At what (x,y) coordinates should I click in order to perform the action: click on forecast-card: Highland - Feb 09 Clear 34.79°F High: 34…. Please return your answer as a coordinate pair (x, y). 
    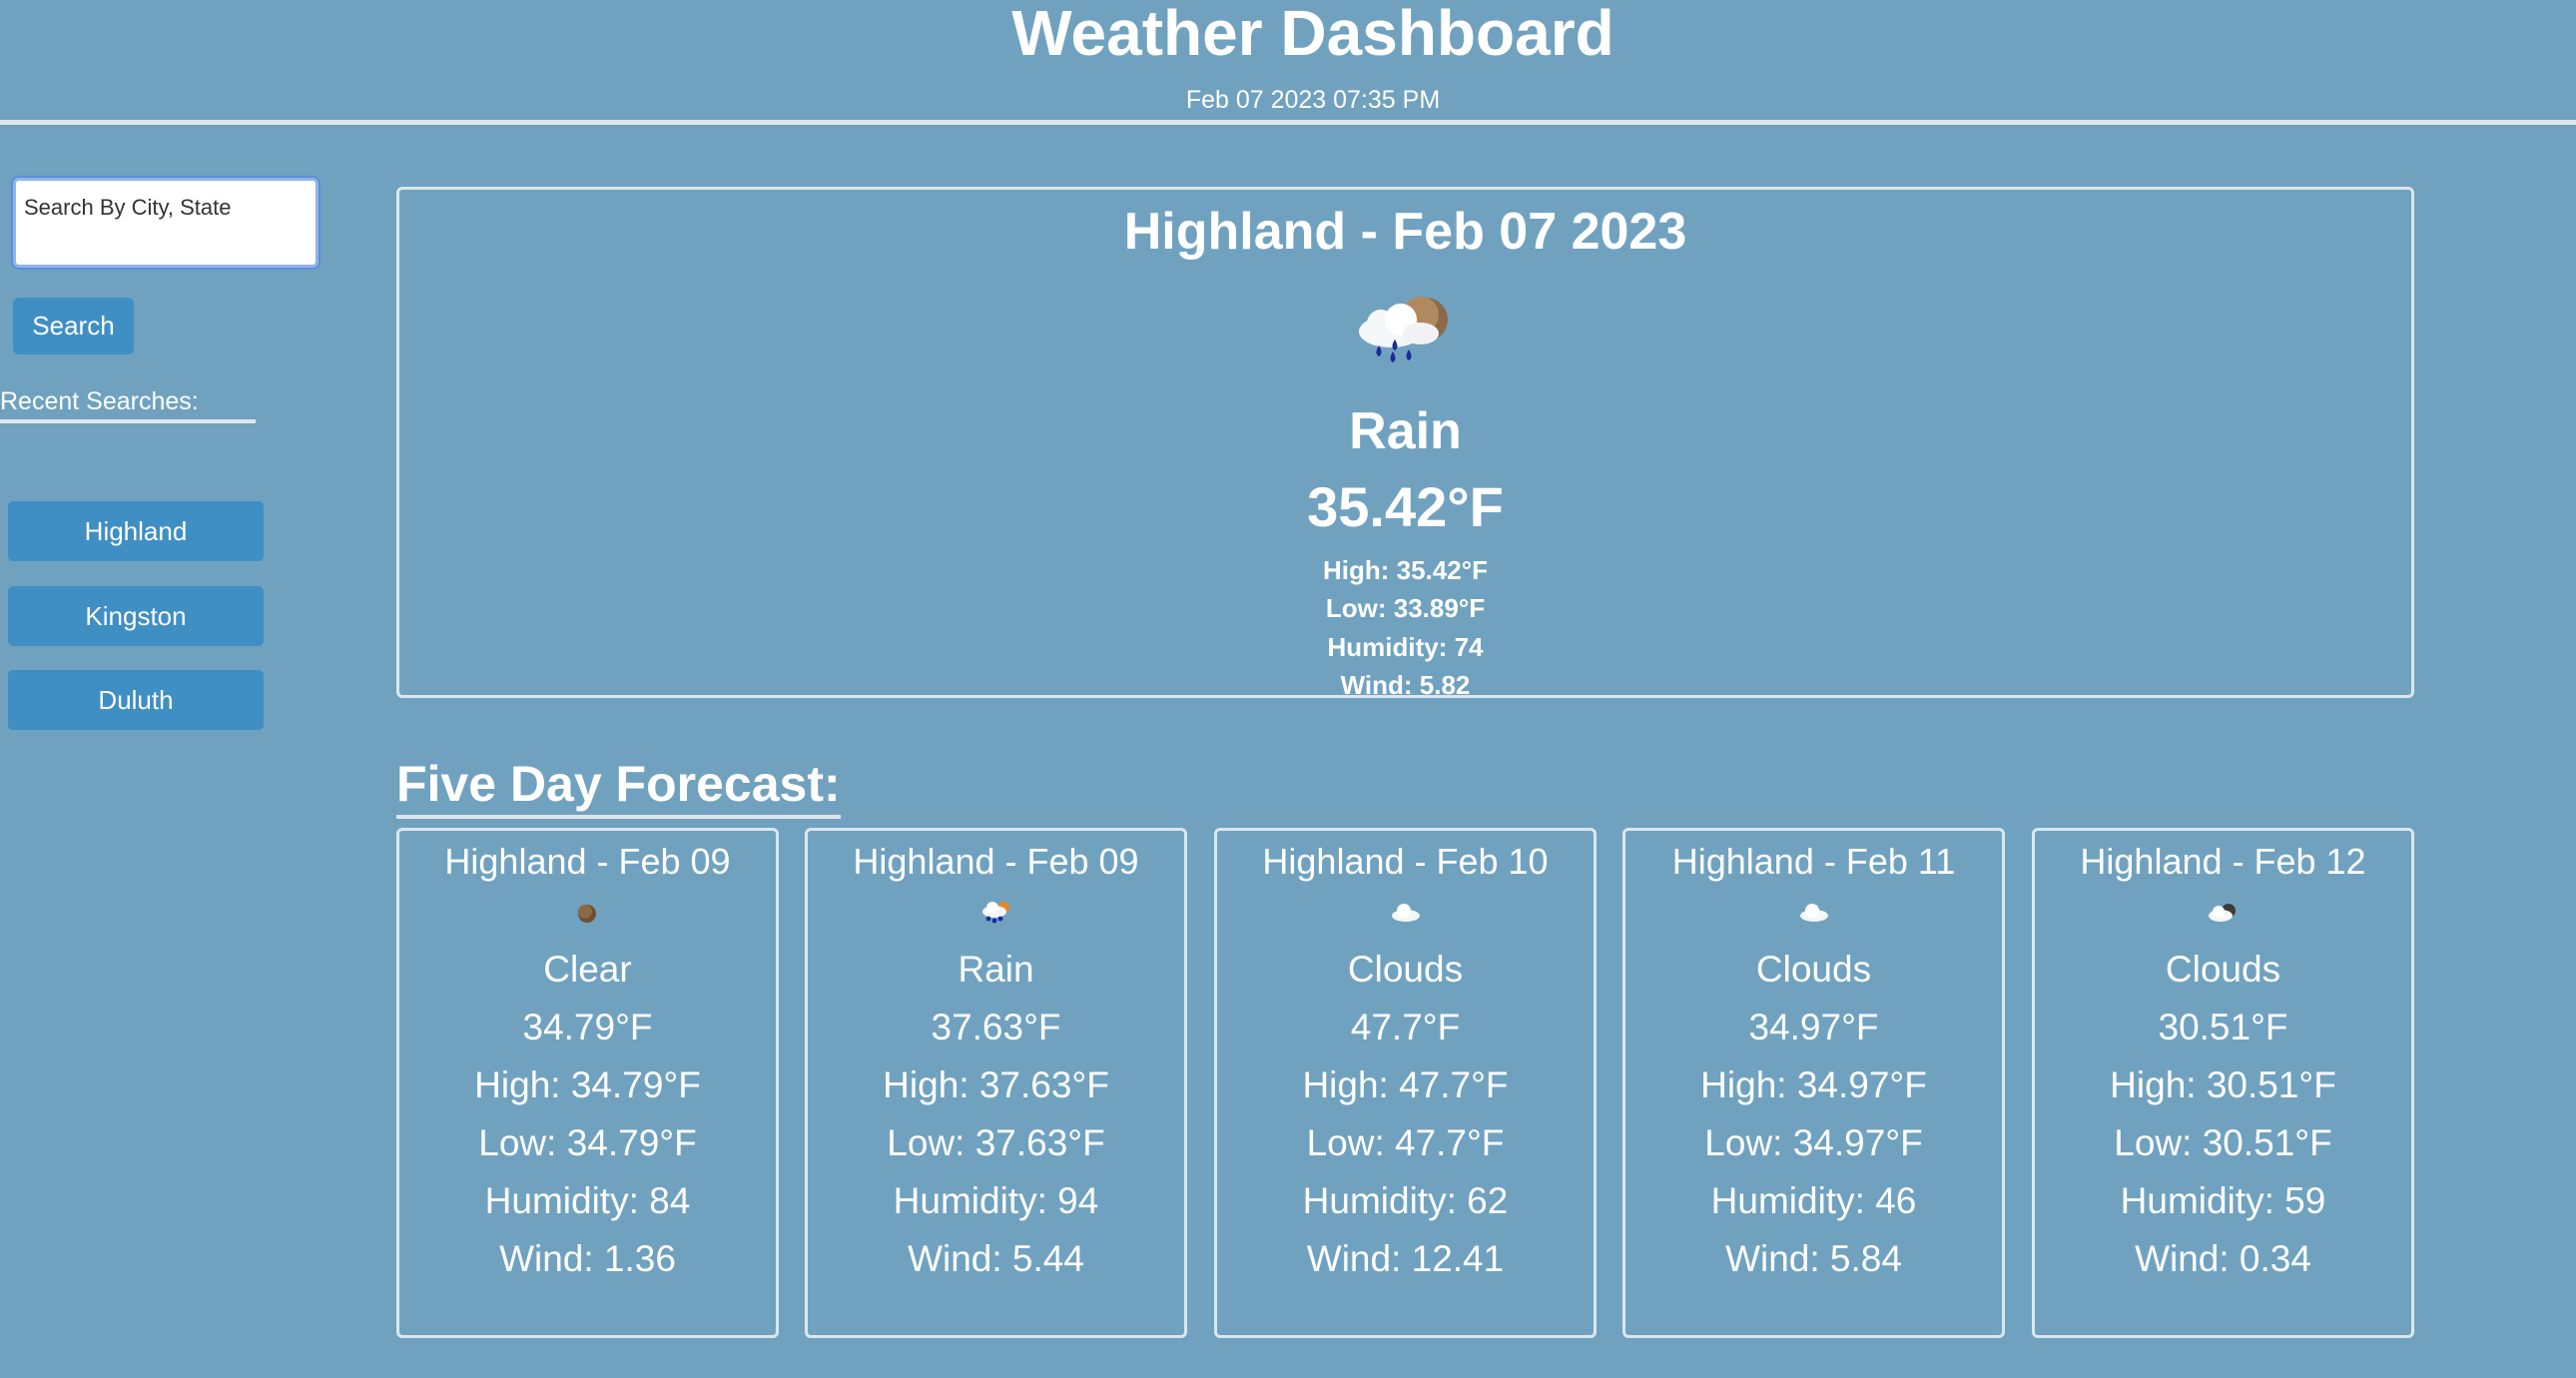
    Looking at the image, I should click on (587, 1083).